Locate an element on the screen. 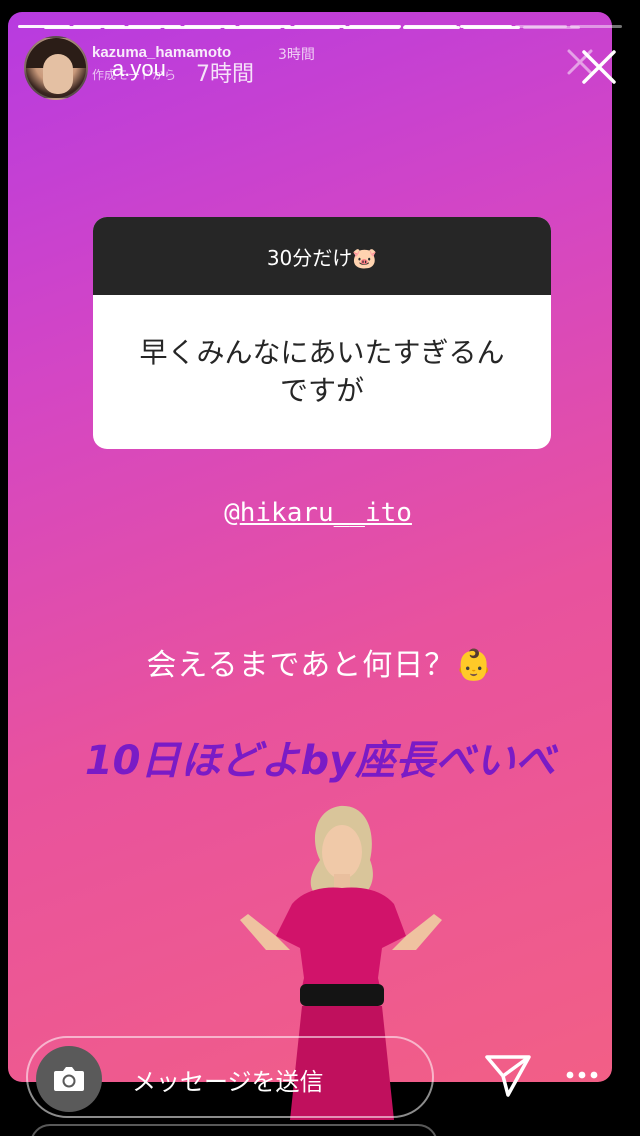  camera-button is located at coordinates (69, 1079).